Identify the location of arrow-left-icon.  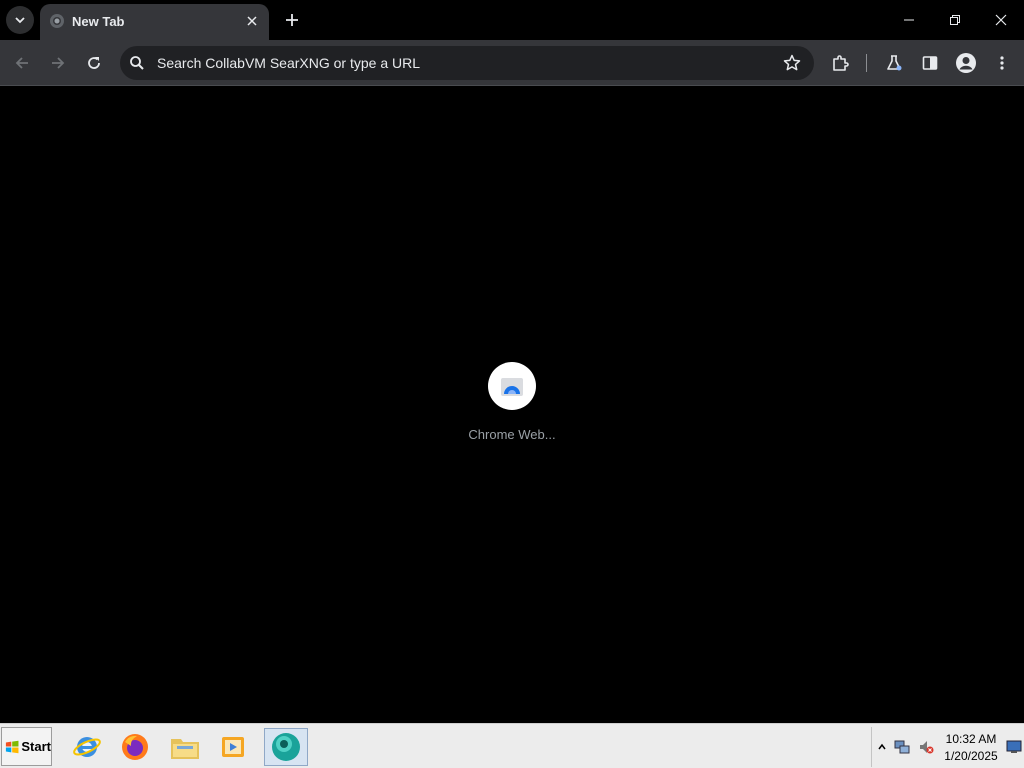
(21, 63).